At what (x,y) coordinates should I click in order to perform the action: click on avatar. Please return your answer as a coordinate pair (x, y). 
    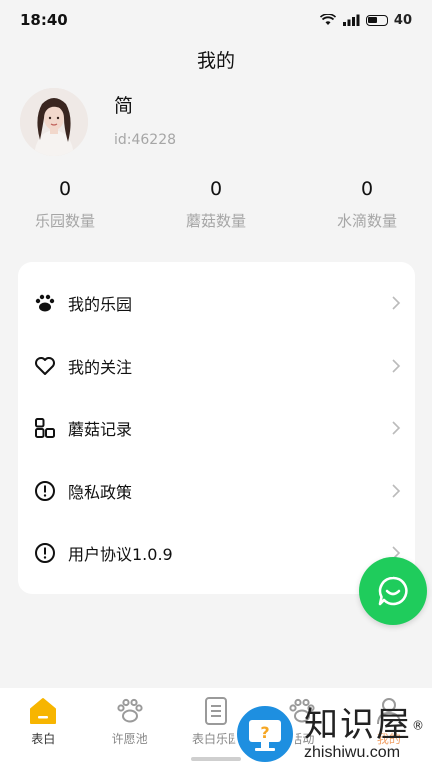
    Looking at the image, I should click on (54, 122).